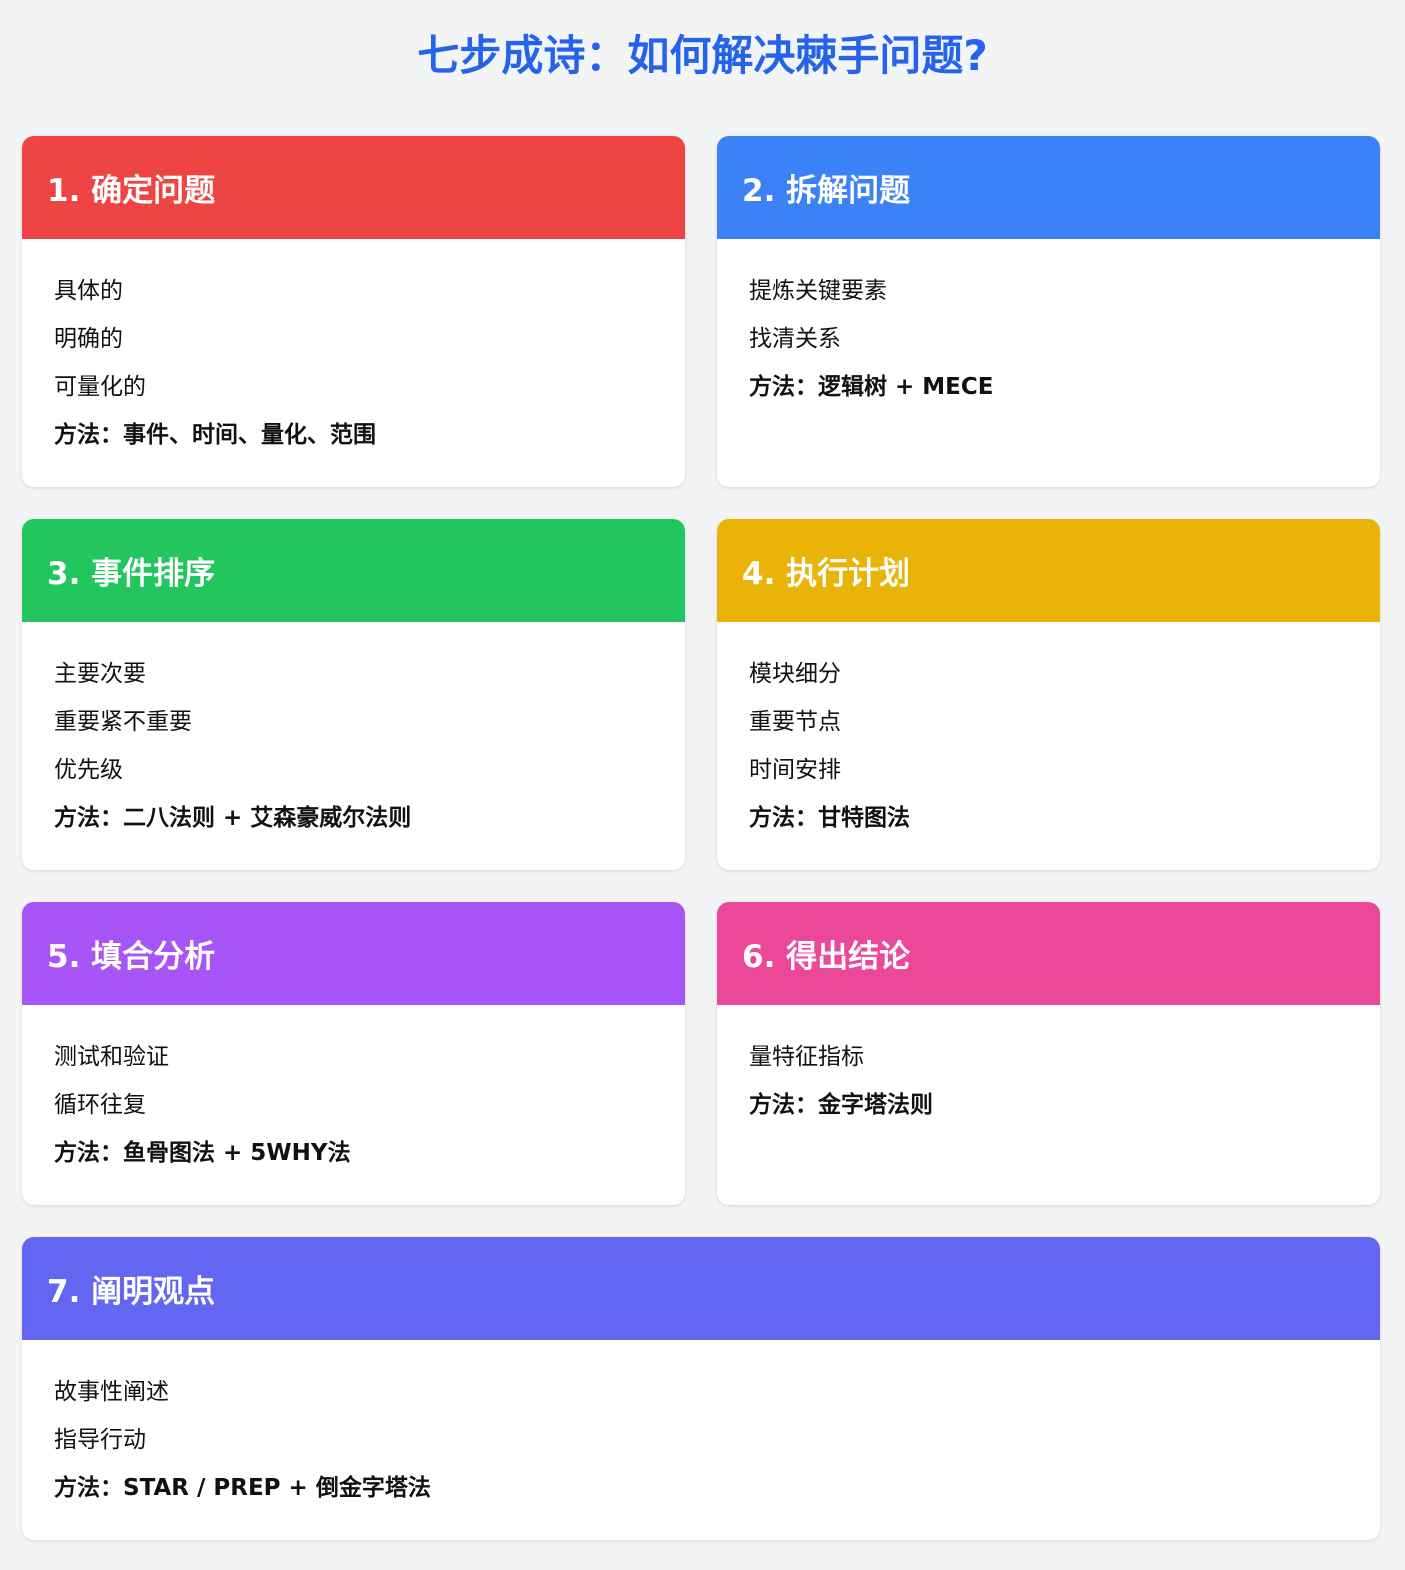 The image size is (1405, 1570). Describe the element at coordinates (353, 187) in the screenshot. I see `step-heading: 1. 确定问题` at that location.